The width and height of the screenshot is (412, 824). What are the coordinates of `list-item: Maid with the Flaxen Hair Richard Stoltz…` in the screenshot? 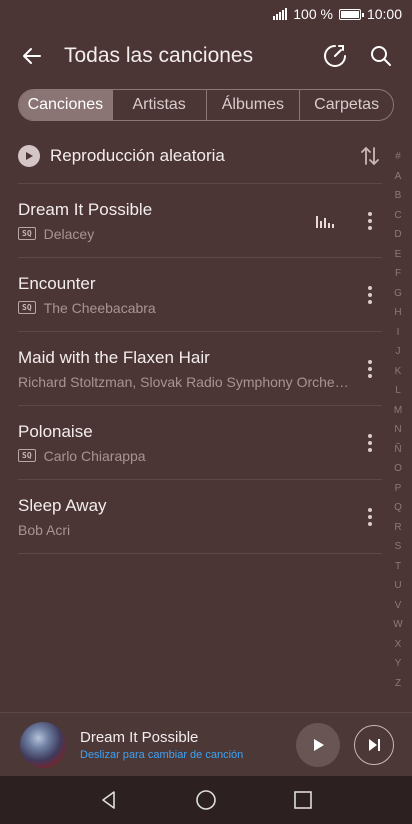 It's located at (200, 368).